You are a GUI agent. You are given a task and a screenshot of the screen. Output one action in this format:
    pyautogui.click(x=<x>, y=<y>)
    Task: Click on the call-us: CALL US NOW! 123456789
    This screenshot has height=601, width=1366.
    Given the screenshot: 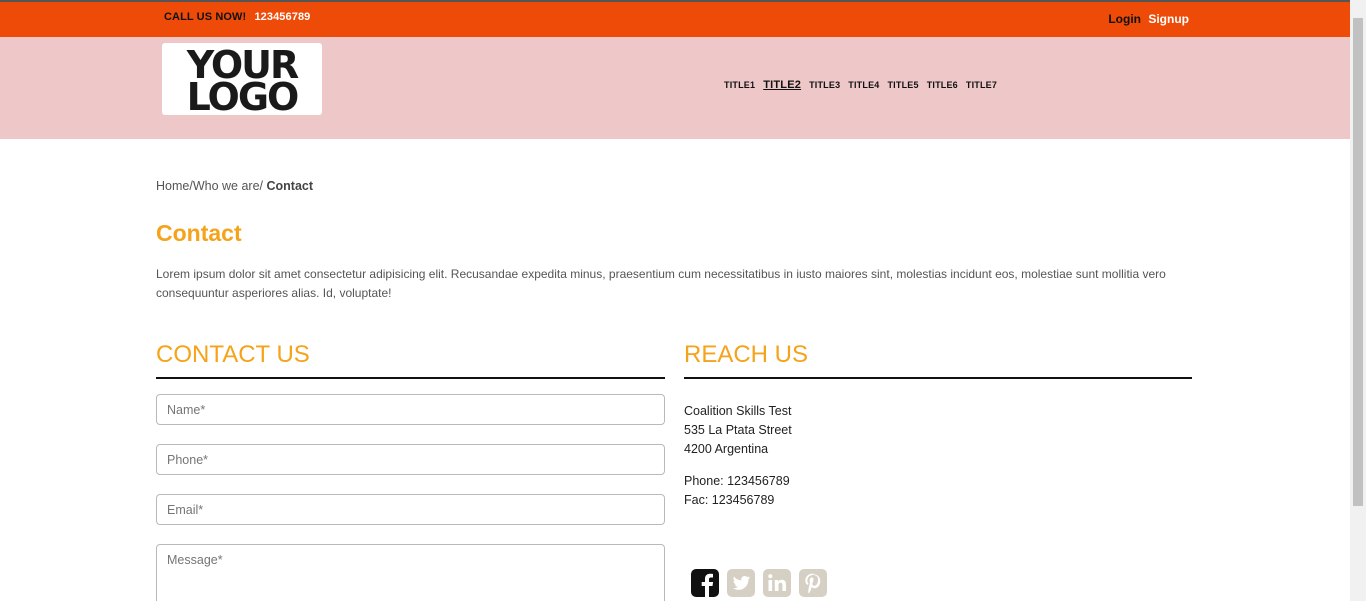 What is the action you would take?
    pyautogui.click(x=237, y=17)
    